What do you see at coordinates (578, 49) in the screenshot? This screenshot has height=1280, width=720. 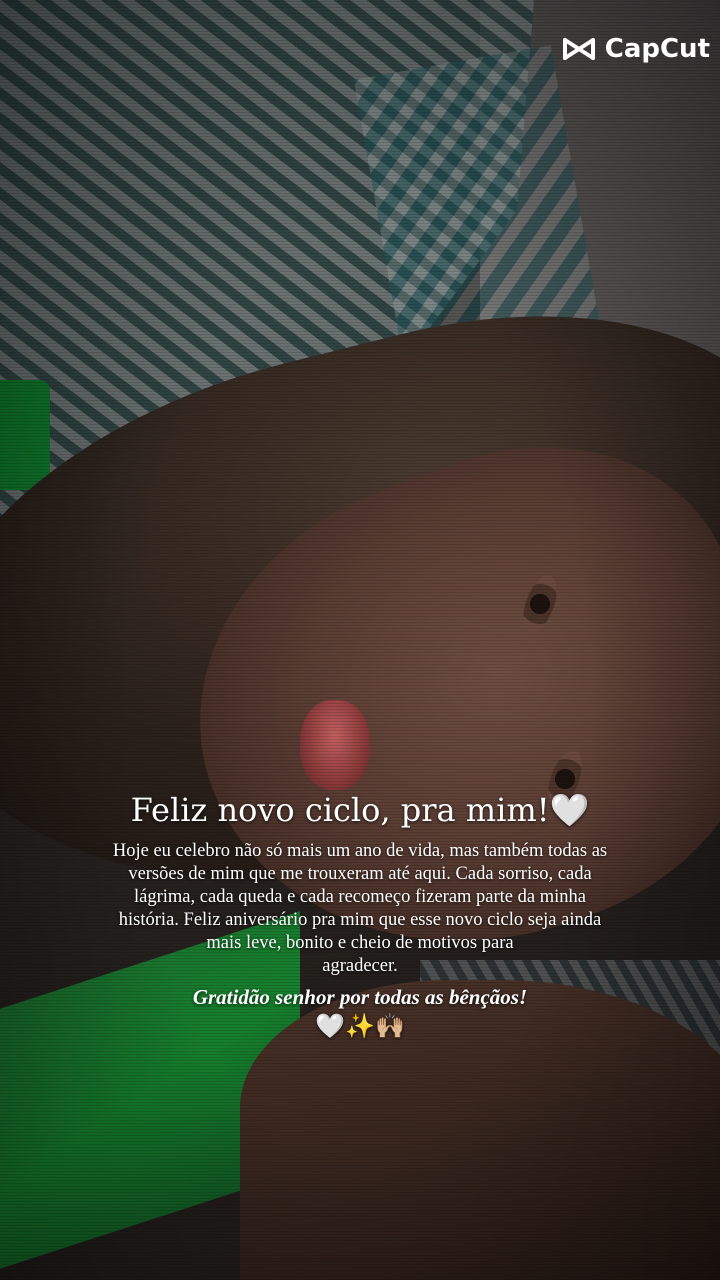 I see `capcut-logo-icon` at bounding box center [578, 49].